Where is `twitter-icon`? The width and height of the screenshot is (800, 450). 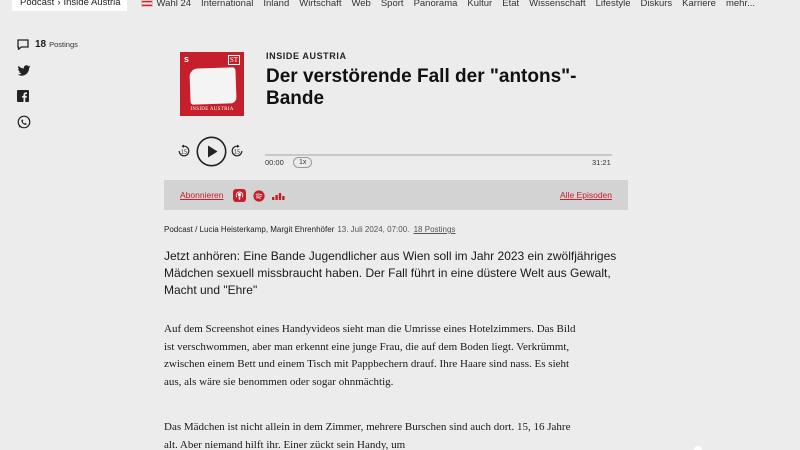 twitter-icon is located at coordinates (24, 71).